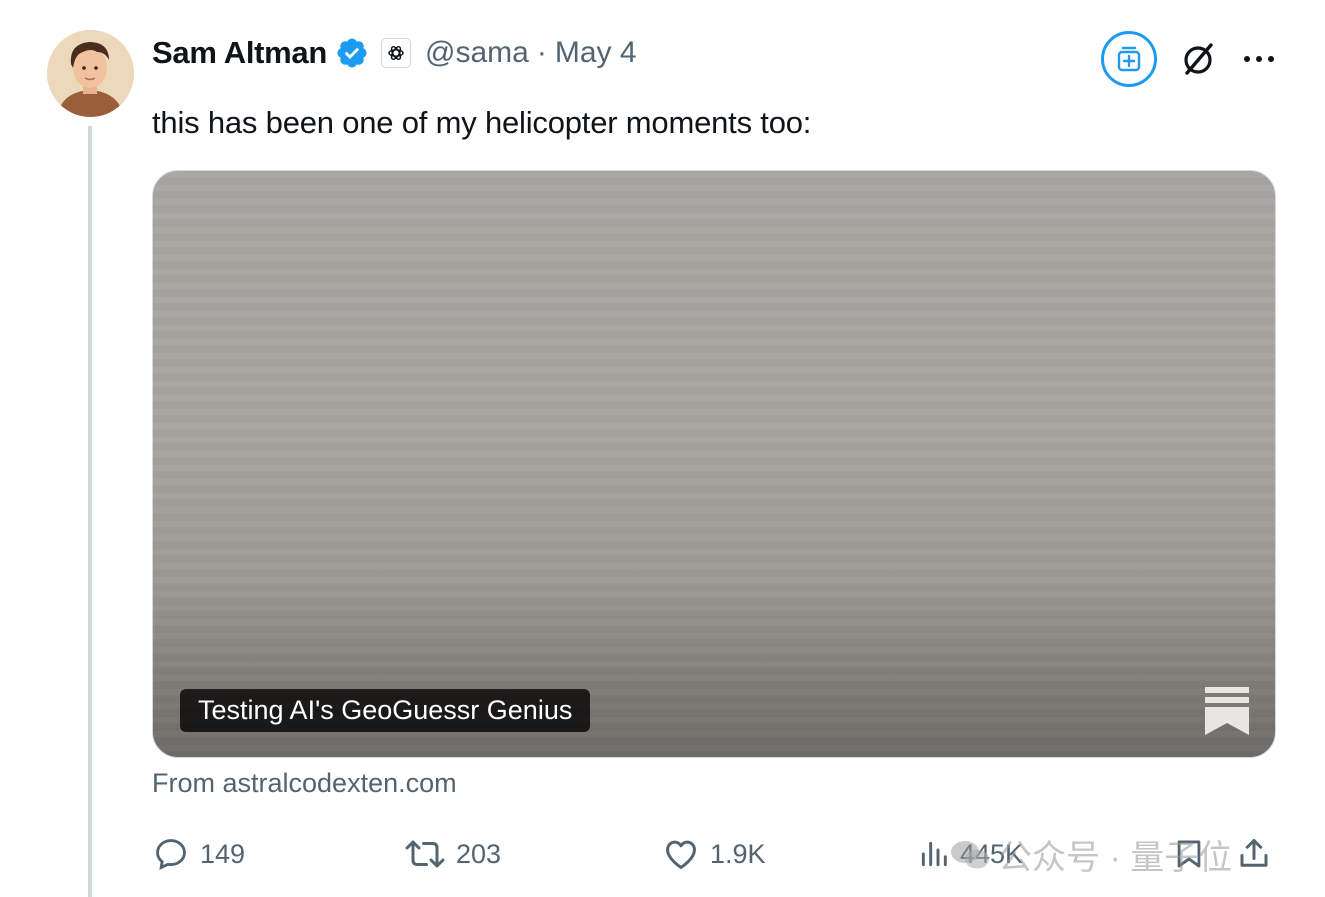 Image resolution: width=1325 pixels, height=897 pixels. Describe the element at coordinates (934, 854) in the screenshot. I see `analytics-icon` at that location.